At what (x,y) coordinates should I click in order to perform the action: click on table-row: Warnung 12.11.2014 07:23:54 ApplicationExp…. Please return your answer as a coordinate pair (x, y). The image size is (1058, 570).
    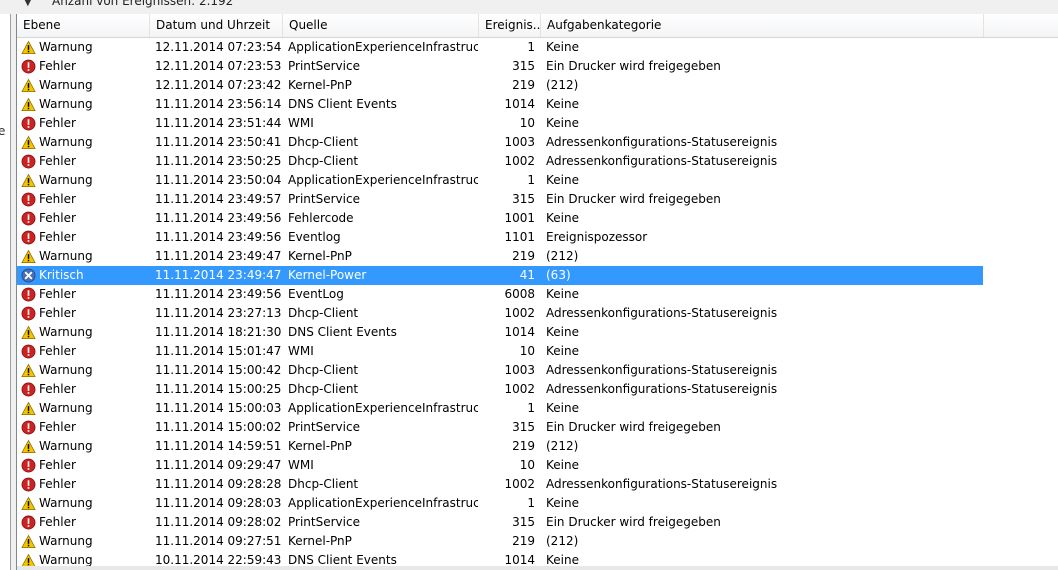
    Looking at the image, I should click on (500, 47).